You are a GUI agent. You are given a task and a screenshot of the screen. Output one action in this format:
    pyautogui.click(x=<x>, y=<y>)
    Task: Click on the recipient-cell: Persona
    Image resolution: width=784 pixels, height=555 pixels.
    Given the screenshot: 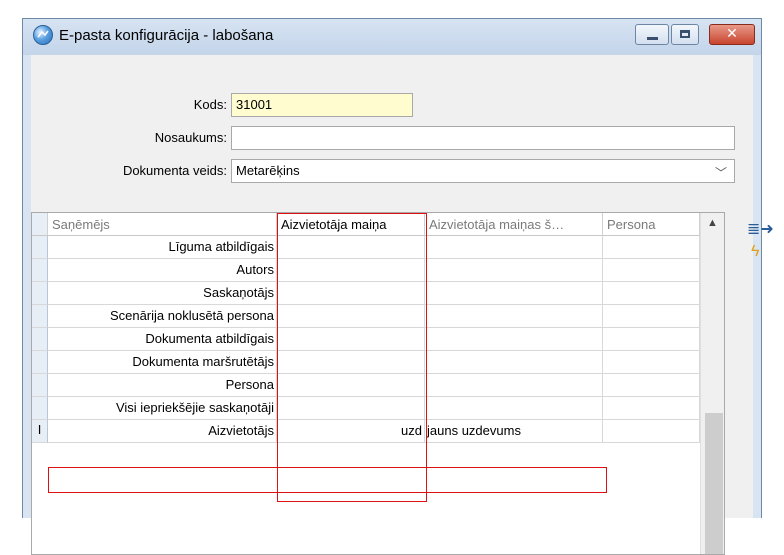 What is the action you would take?
    pyautogui.click(x=162, y=385)
    